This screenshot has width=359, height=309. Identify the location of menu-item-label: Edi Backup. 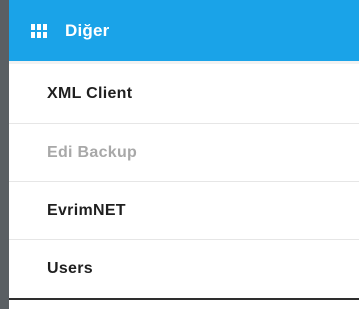
(92, 152).